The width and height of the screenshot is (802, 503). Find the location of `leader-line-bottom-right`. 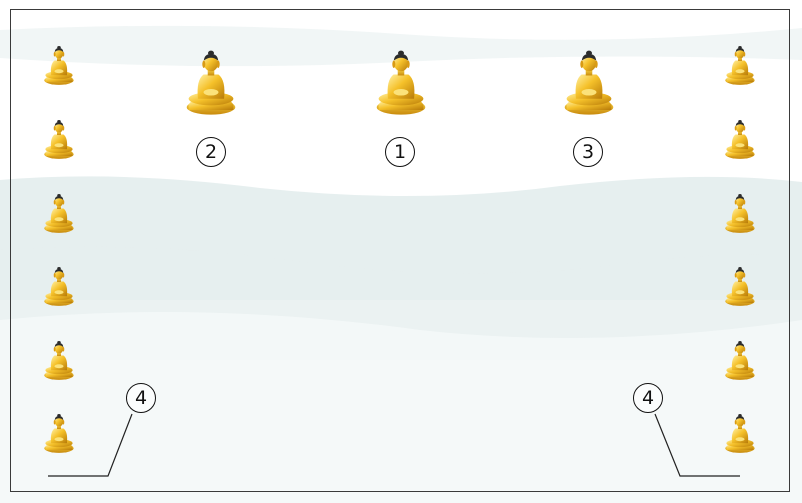

leader-line-bottom-right is located at coordinates (697, 445).